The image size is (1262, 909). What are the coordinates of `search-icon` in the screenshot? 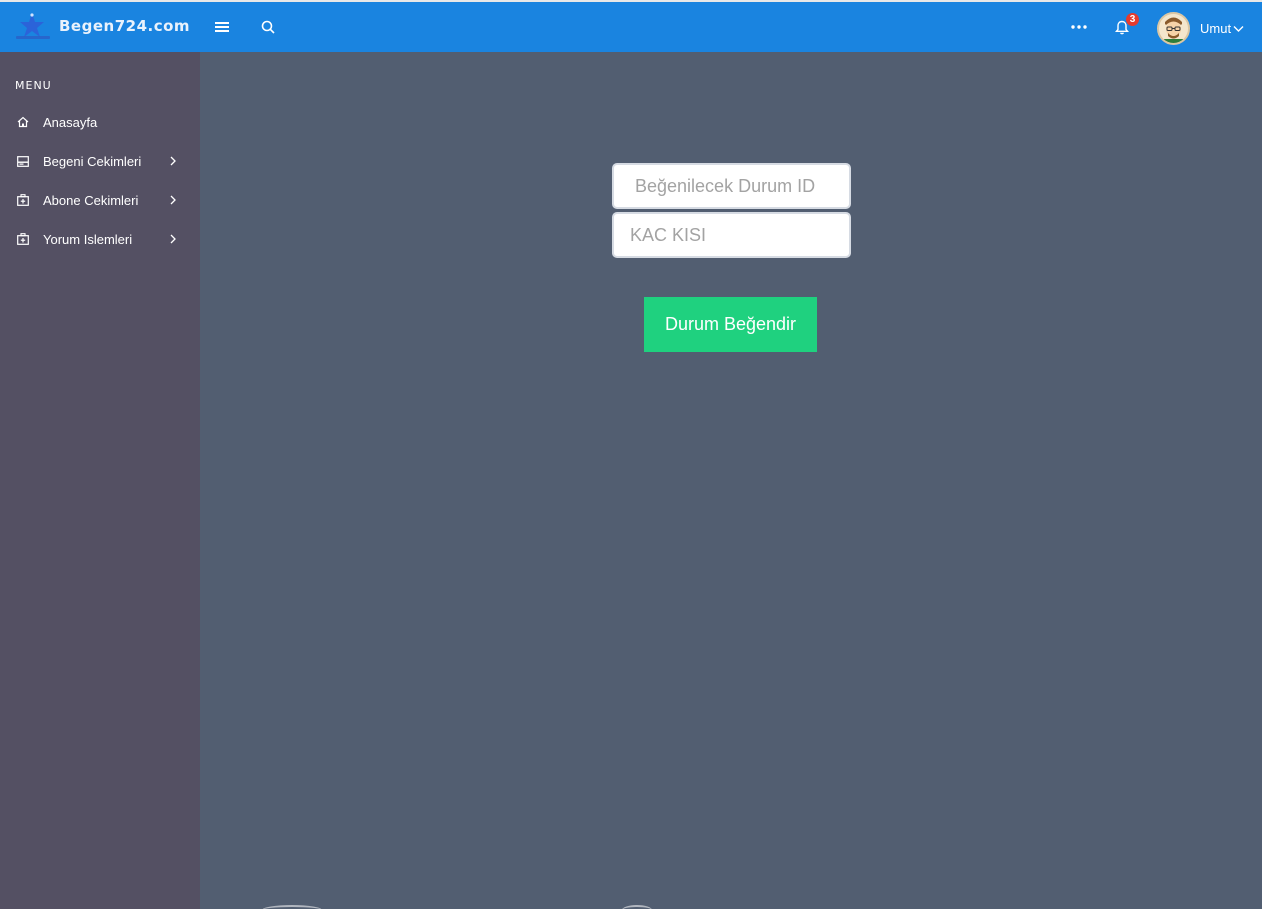 It's located at (268, 27).